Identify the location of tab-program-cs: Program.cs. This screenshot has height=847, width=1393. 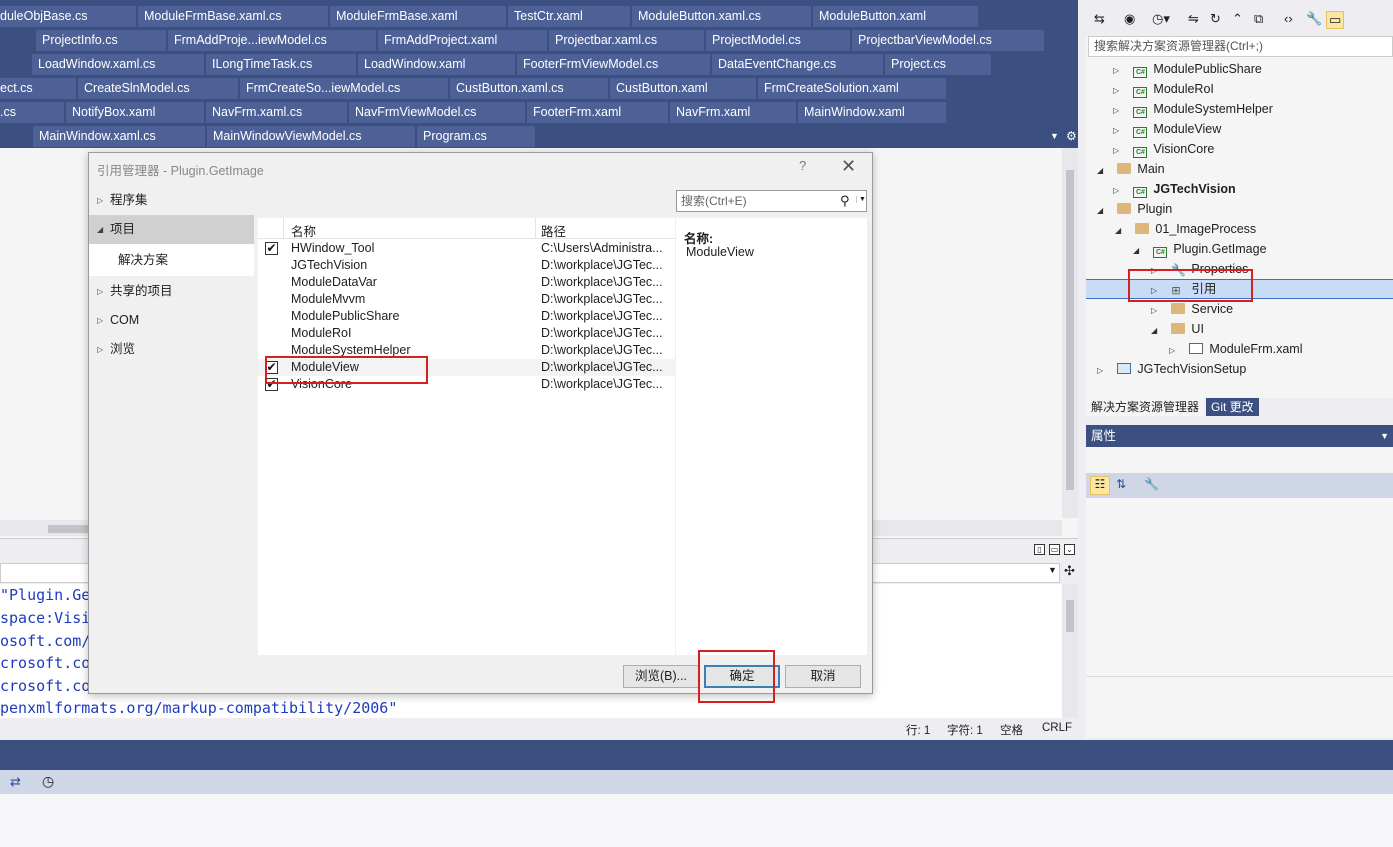
(476, 136).